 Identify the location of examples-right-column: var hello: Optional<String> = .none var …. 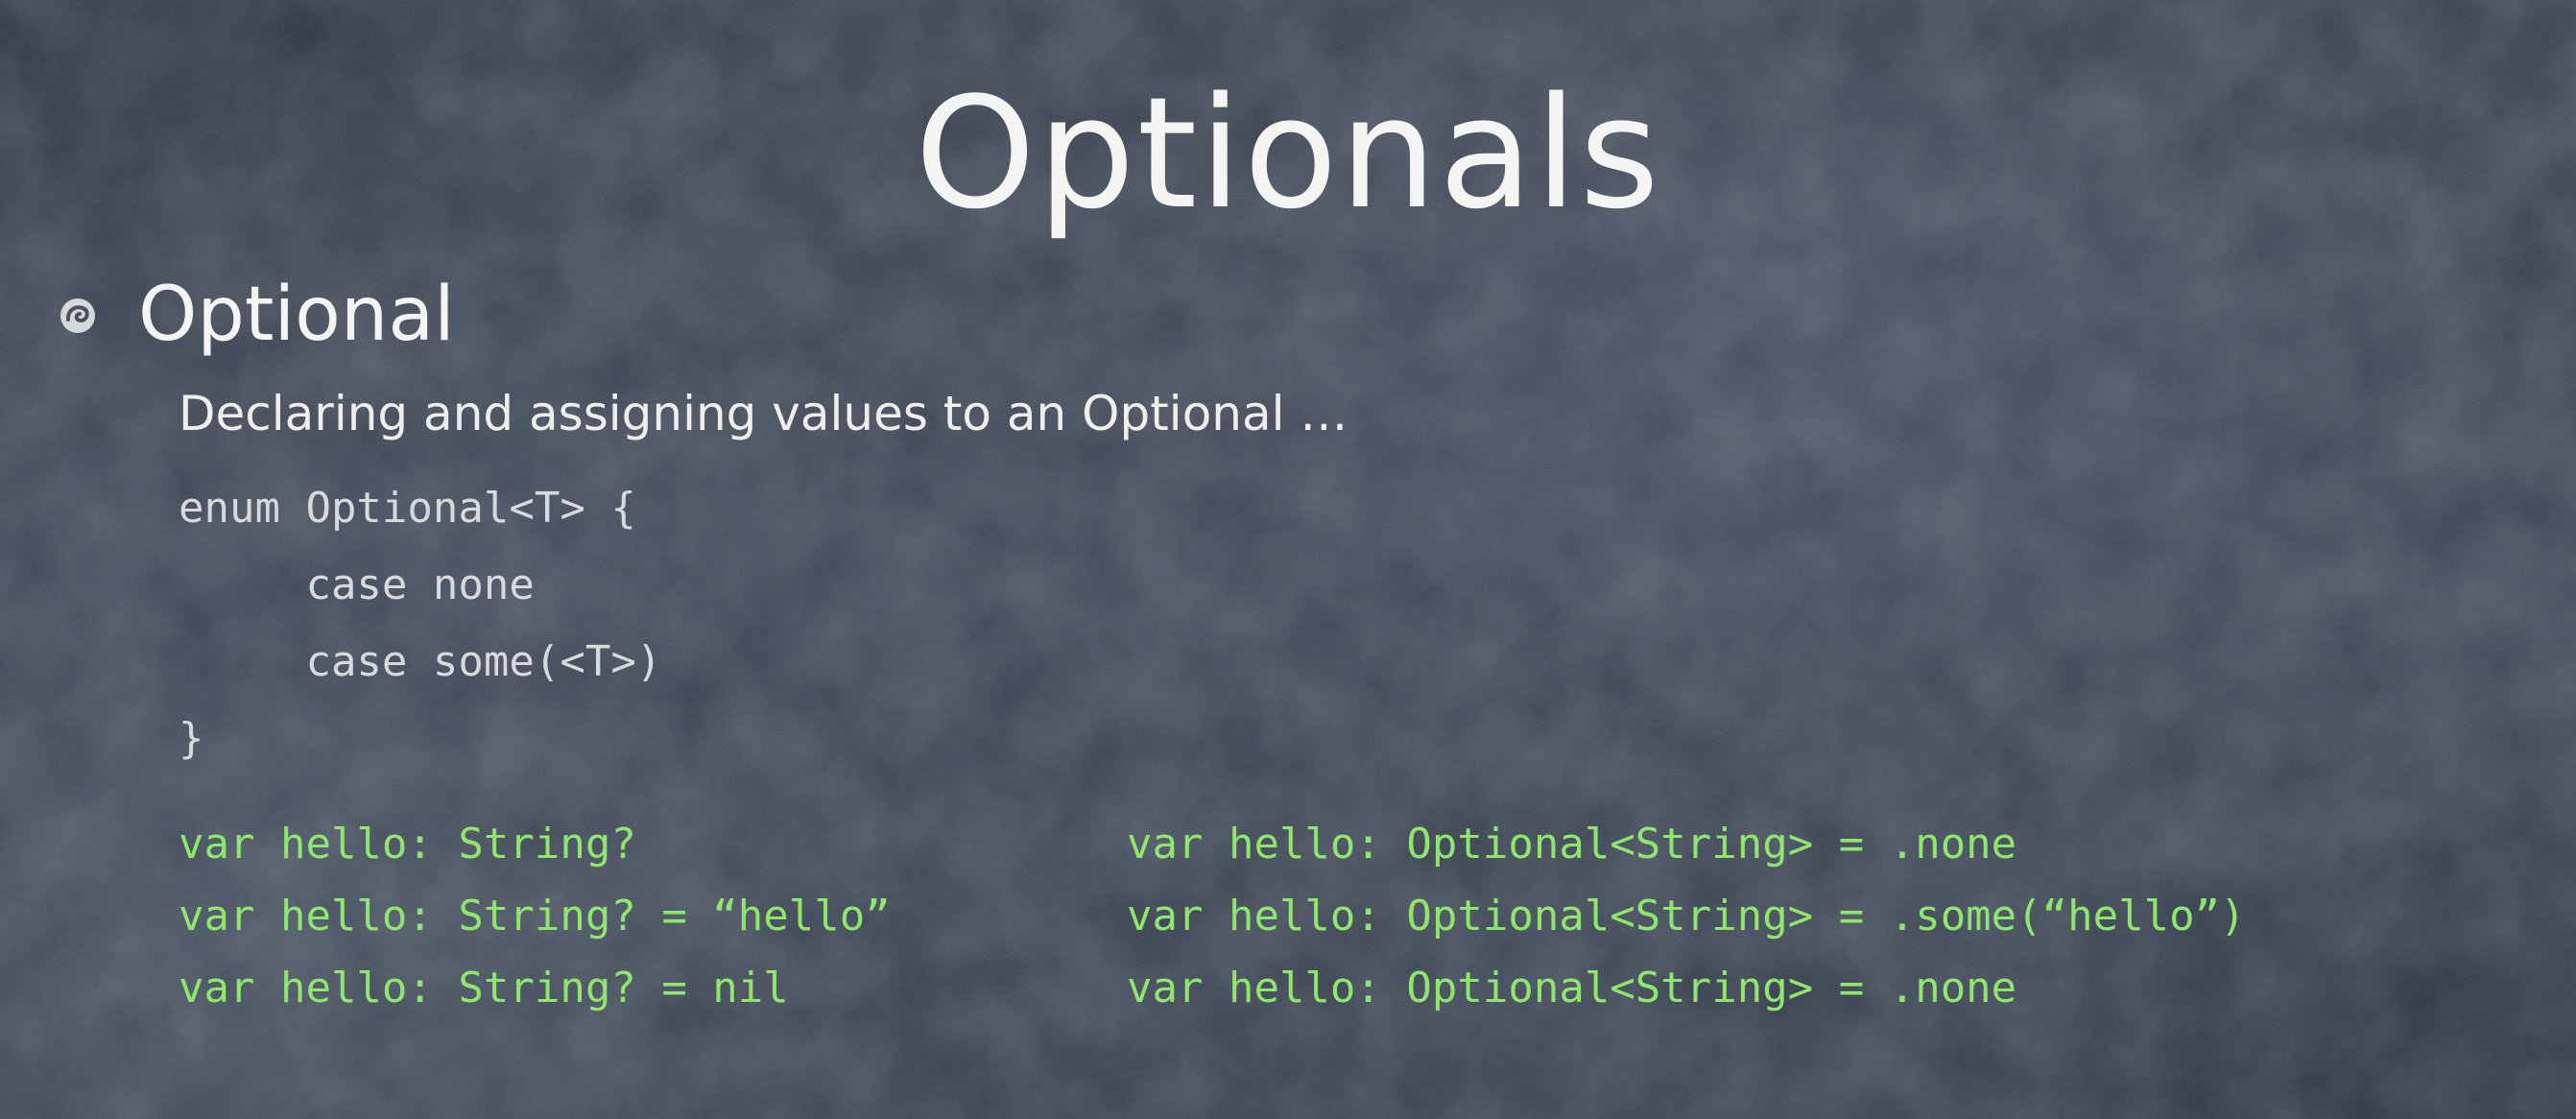
(1686, 916).